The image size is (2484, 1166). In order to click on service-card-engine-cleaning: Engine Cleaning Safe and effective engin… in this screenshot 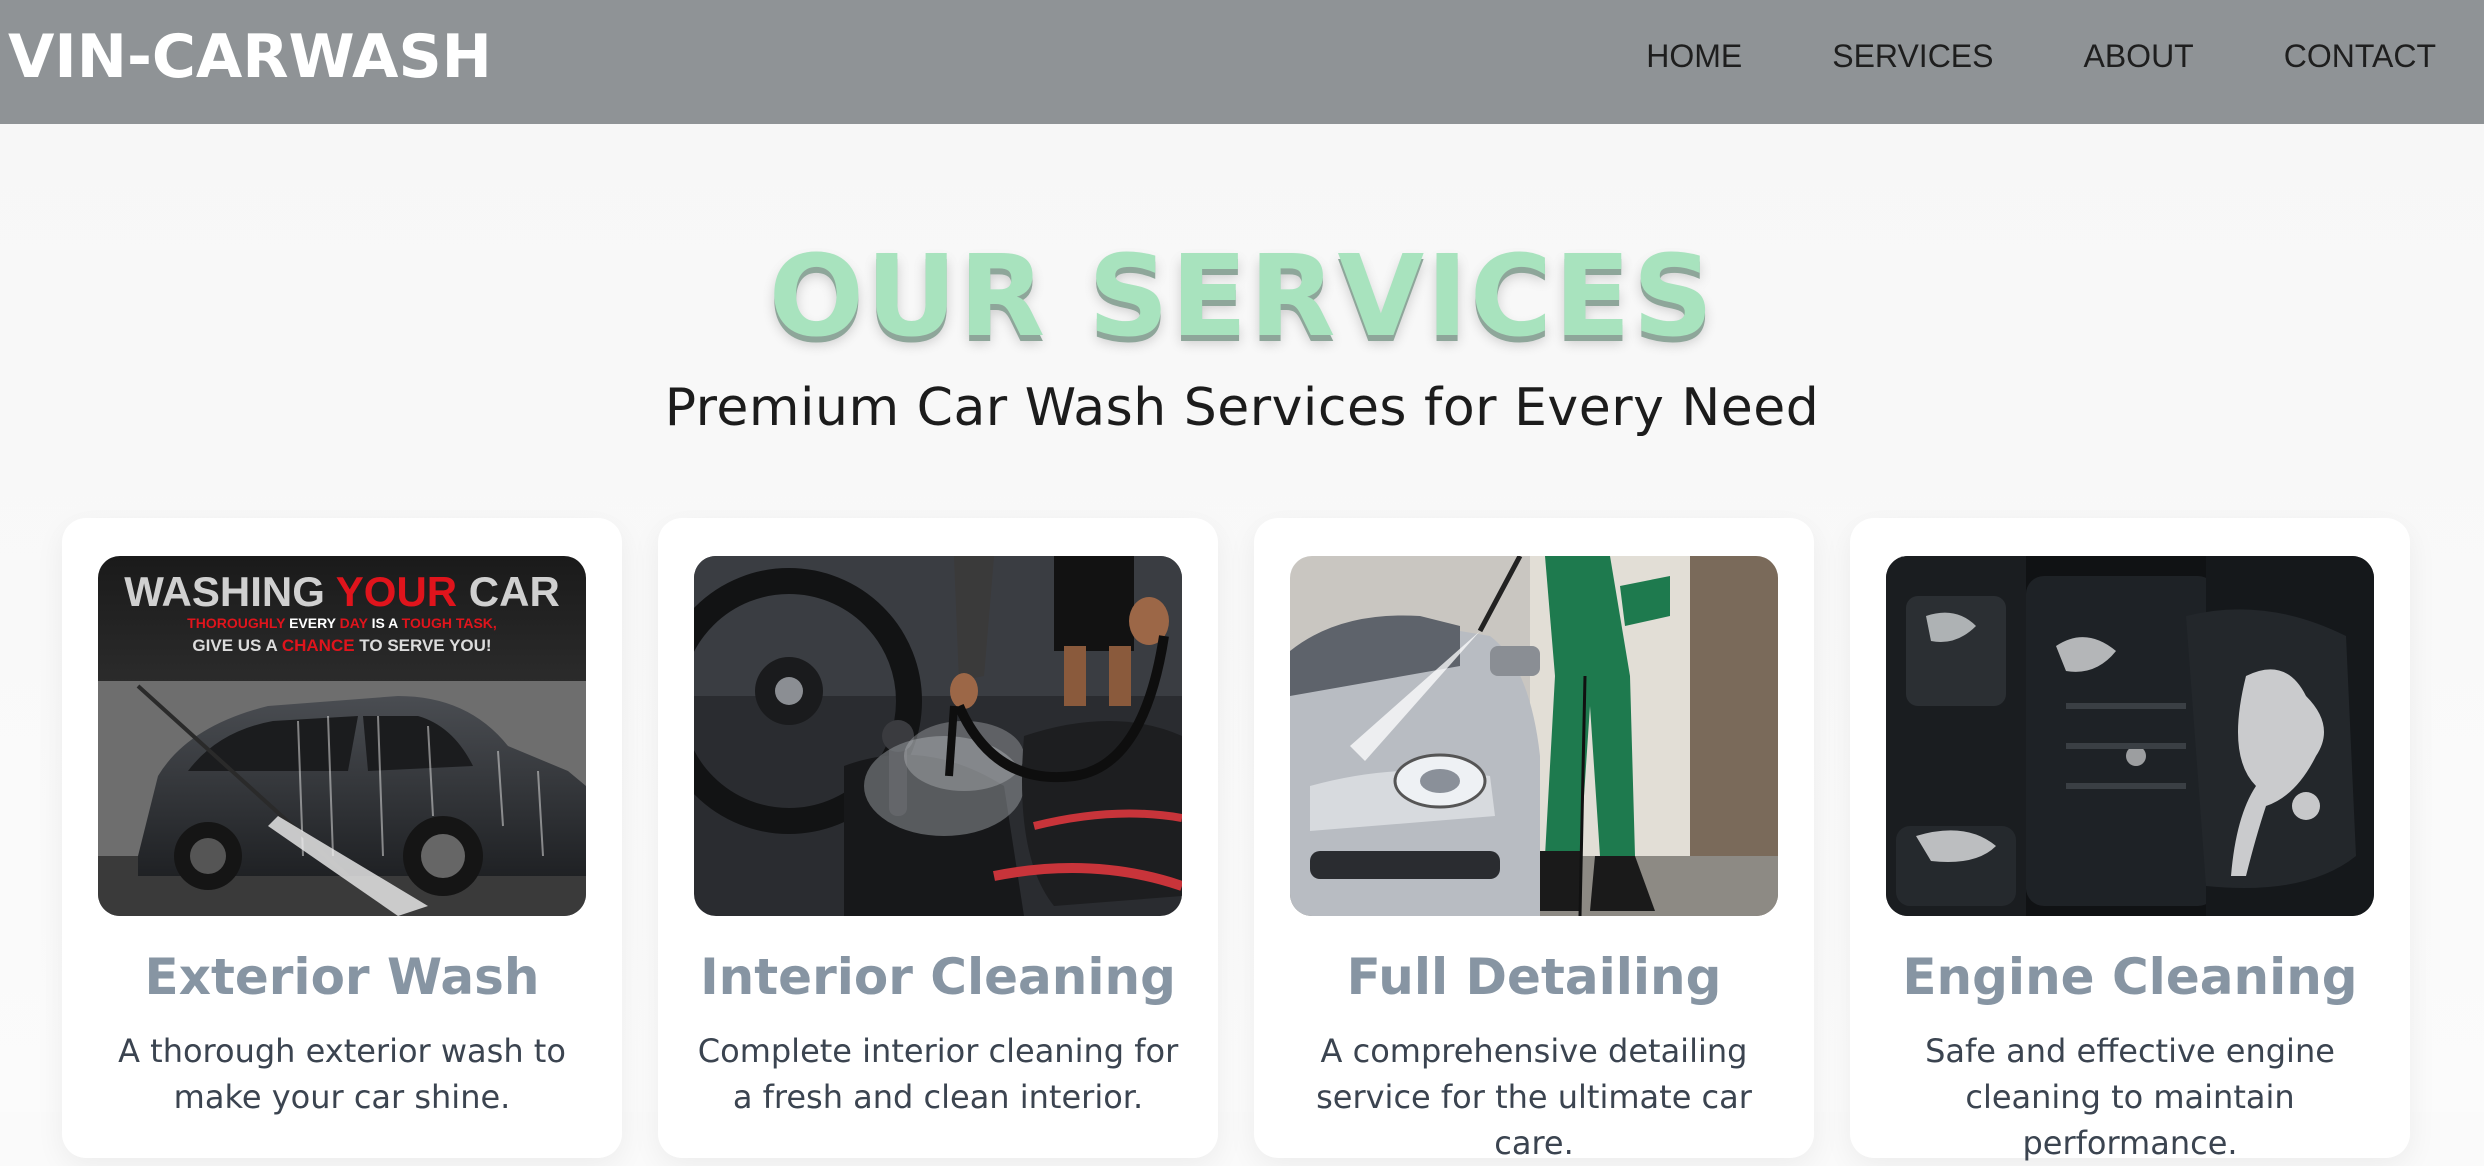, I will do `click(2130, 840)`.